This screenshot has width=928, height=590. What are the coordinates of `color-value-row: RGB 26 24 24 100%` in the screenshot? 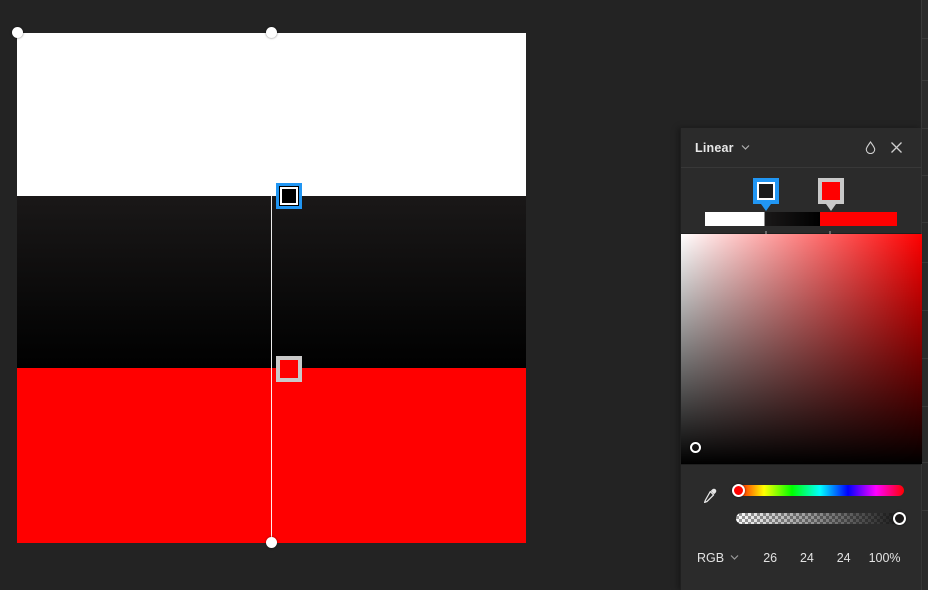 It's located at (801, 558).